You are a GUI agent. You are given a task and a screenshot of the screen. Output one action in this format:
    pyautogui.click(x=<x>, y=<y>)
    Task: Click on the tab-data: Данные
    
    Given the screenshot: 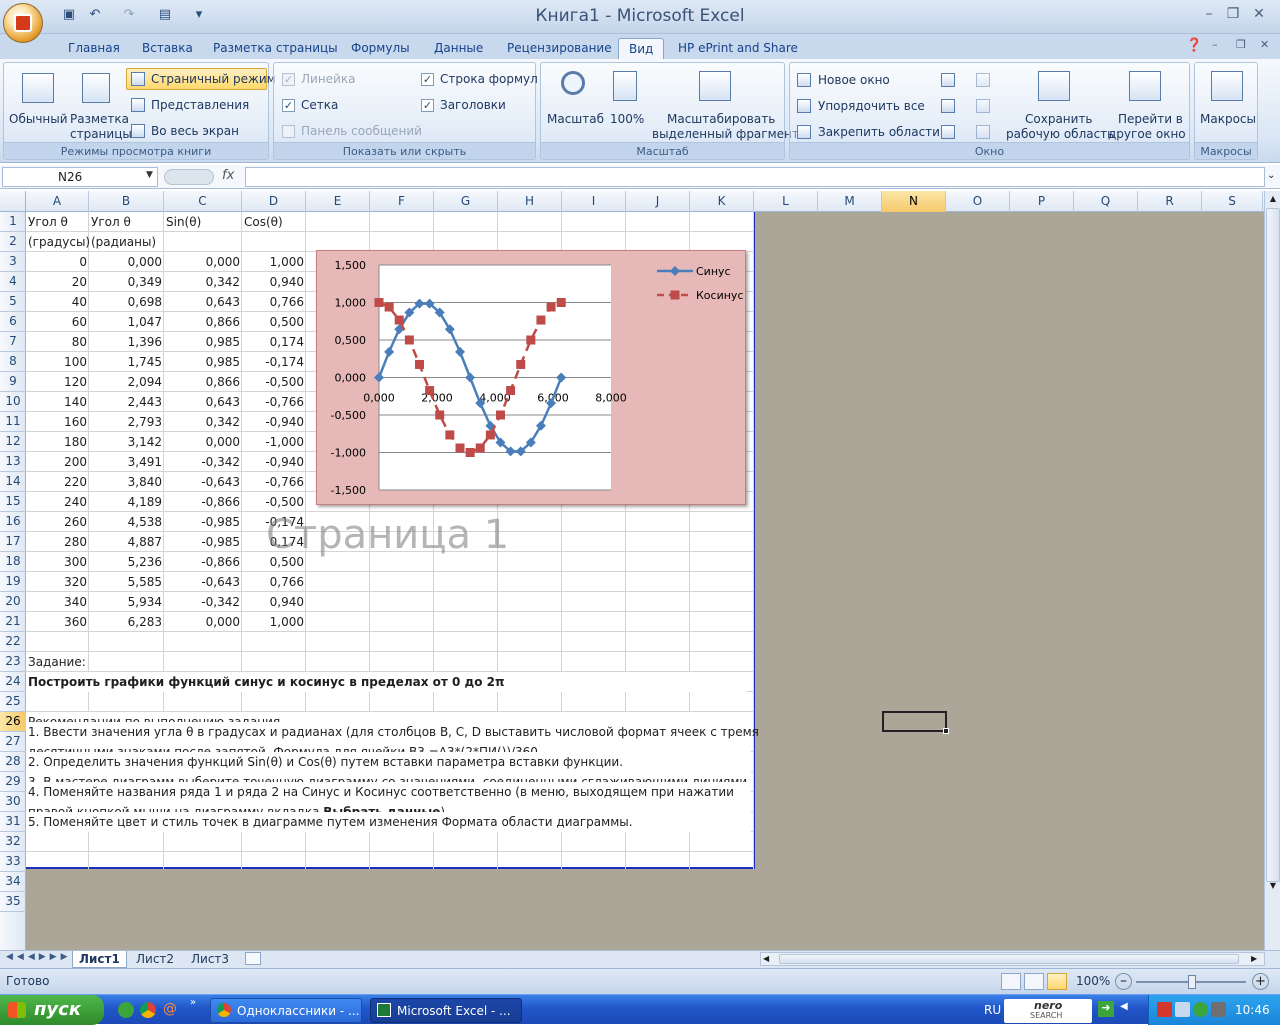 What is the action you would take?
    pyautogui.click(x=458, y=49)
    